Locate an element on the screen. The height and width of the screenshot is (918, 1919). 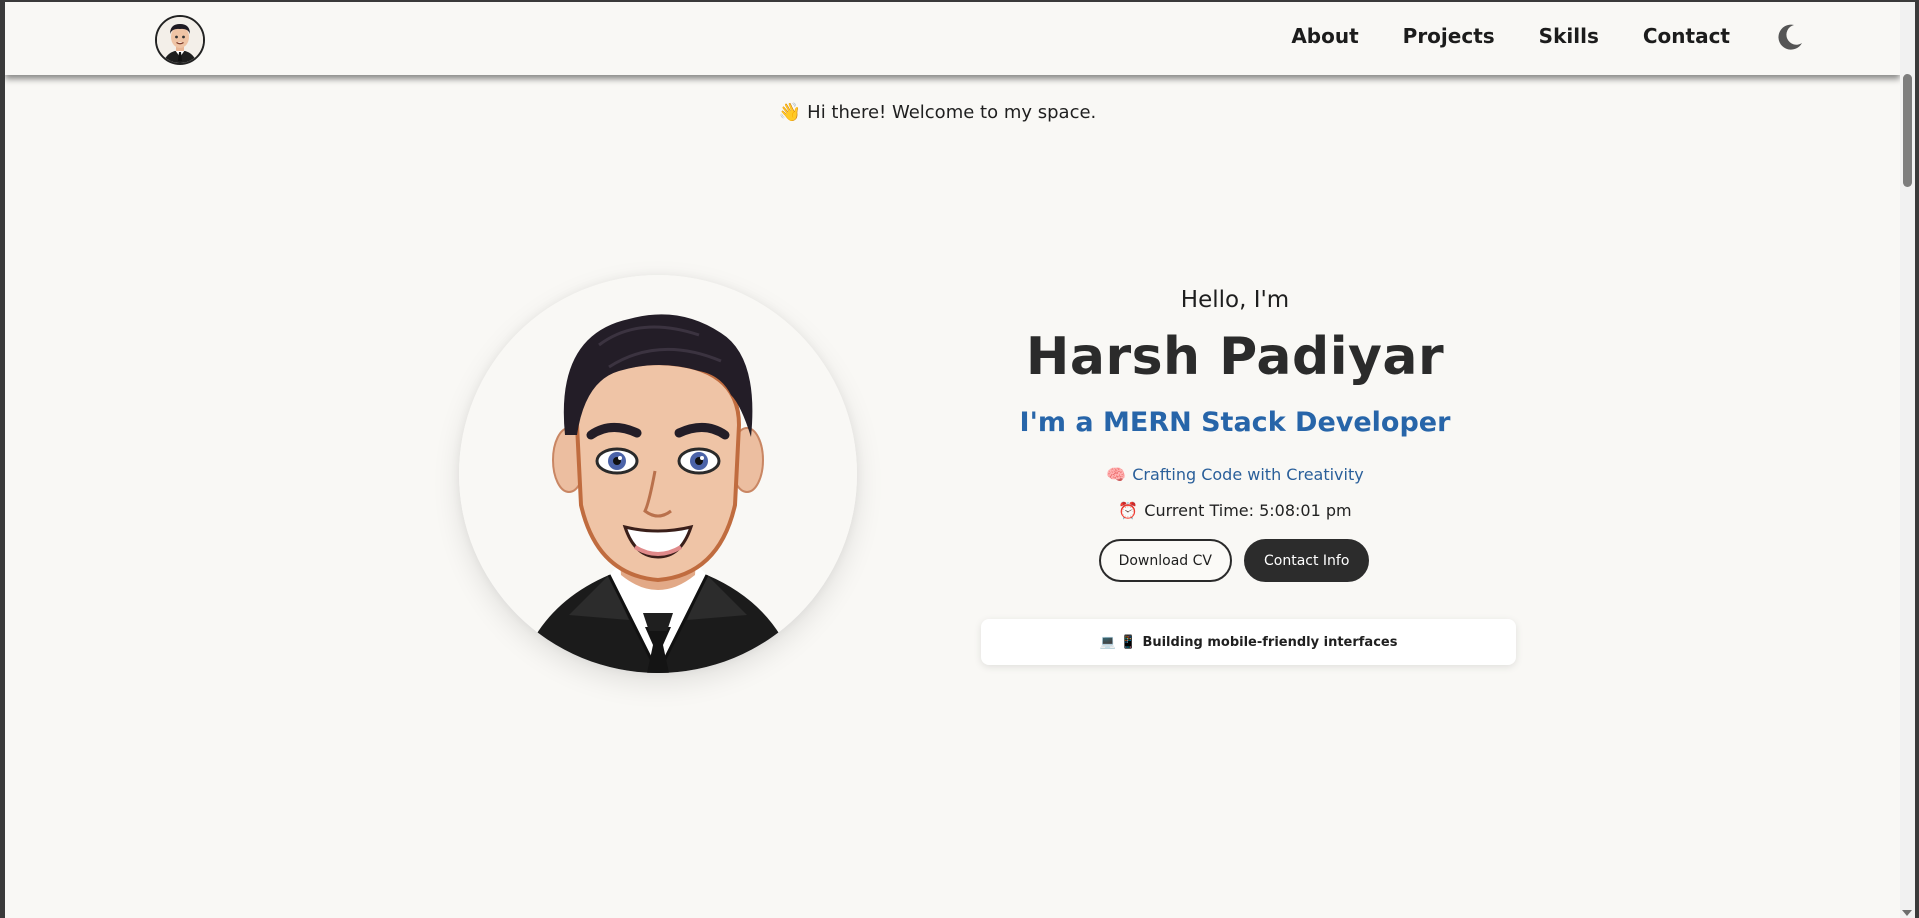
nav-links: About Projects Skills Contact is located at coordinates (1510, 36).